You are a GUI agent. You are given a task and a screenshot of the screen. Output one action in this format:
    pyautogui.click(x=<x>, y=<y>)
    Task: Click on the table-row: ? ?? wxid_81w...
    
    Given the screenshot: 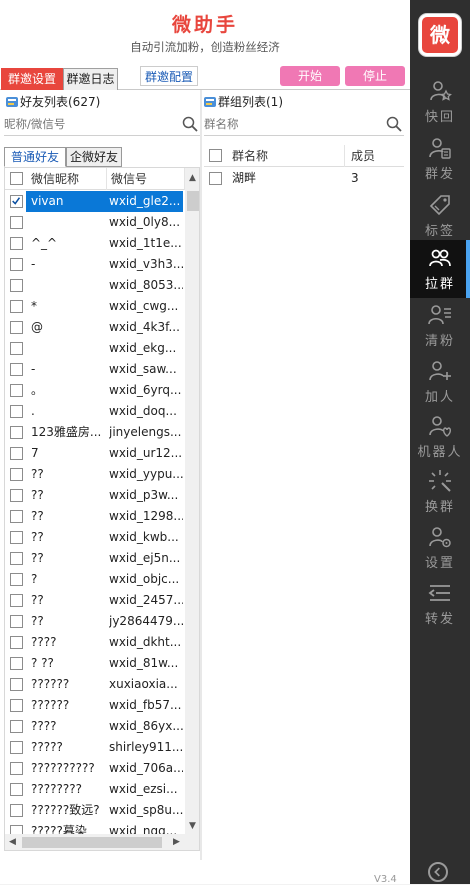 What is the action you would take?
    pyautogui.click(x=94, y=663)
    